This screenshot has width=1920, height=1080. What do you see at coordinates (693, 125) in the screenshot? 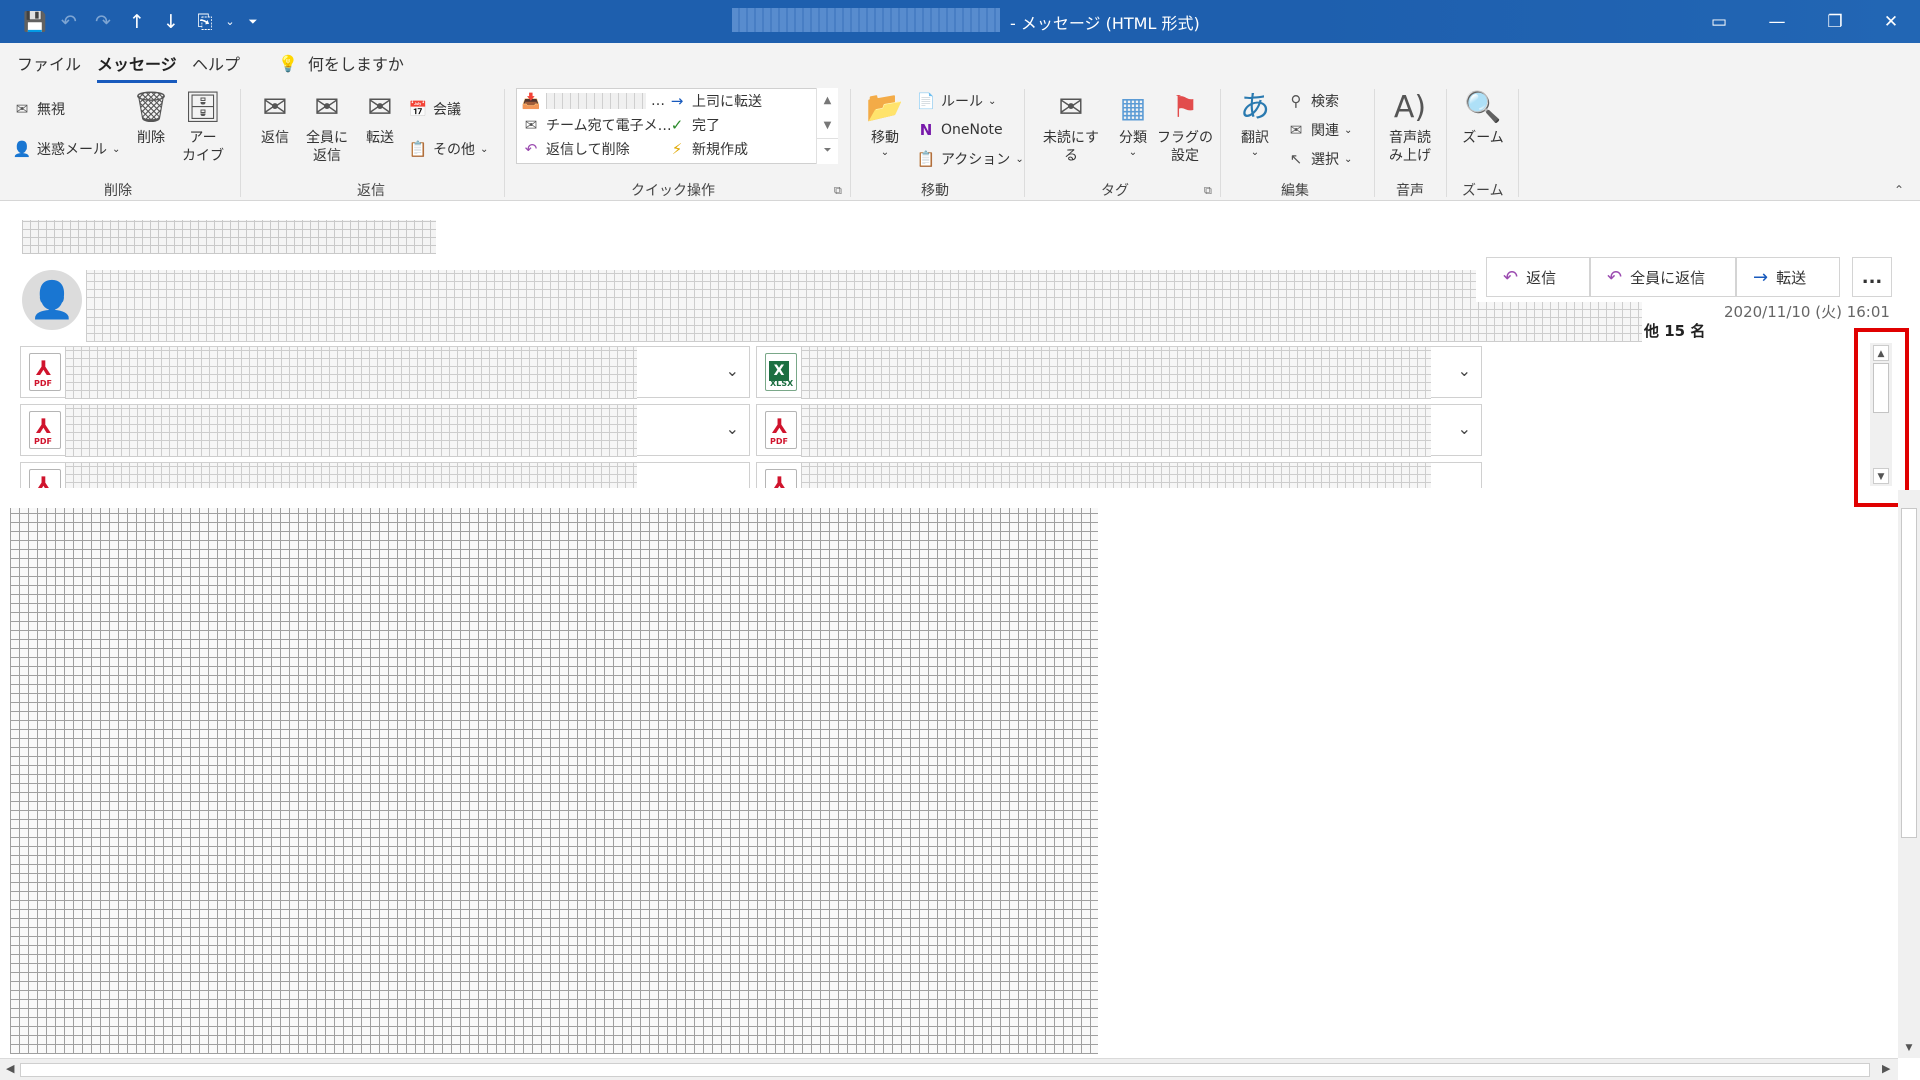
I see `quick-step-done: ✓ 完了` at bounding box center [693, 125].